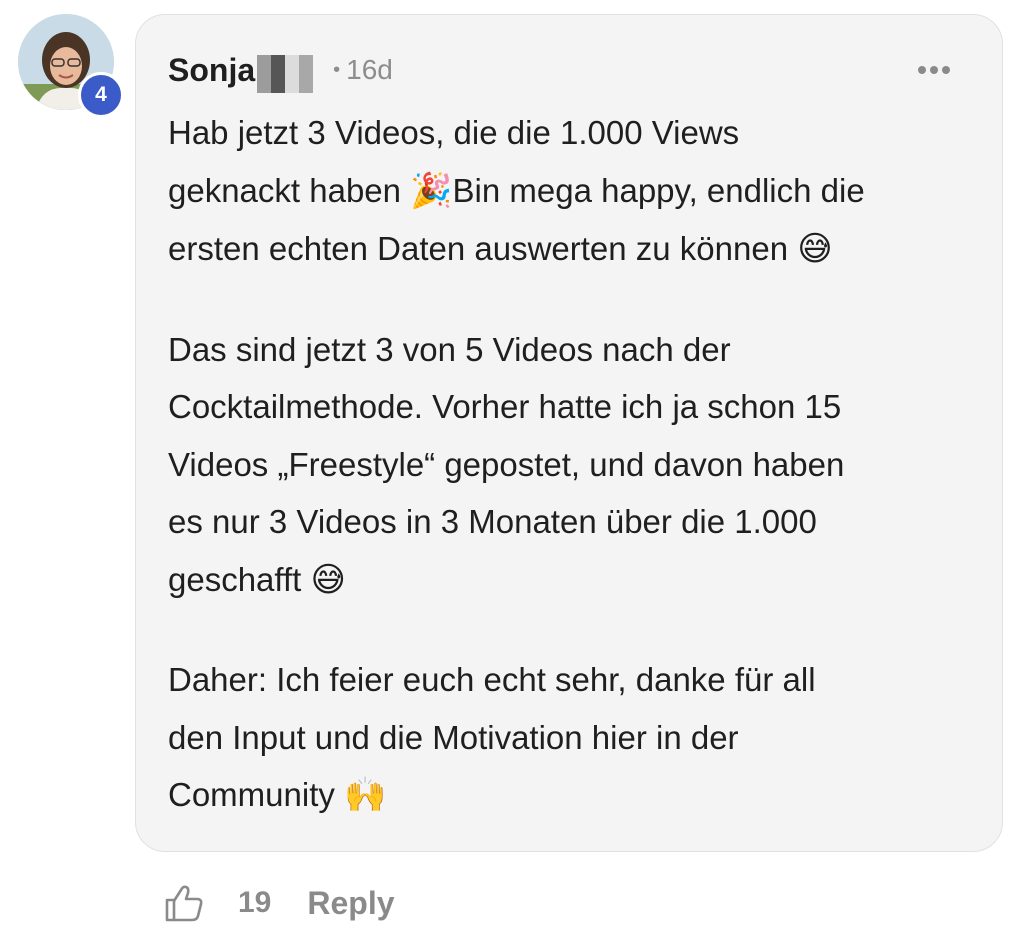 This screenshot has width=1024, height=943. Describe the element at coordinates (658, 190) in the screenshot. I see `comment-text-line: Bin mega happy, endlich die` at that location.